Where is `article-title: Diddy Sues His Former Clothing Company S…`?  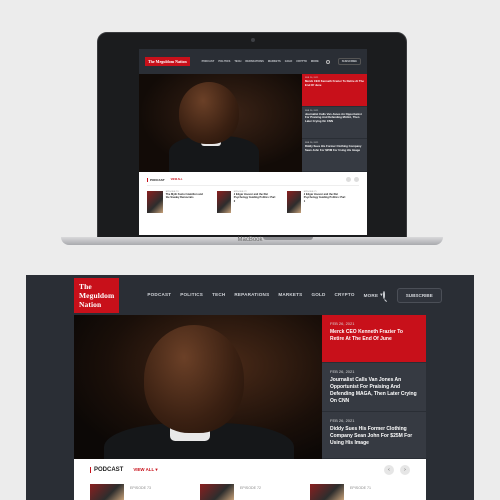
article-title: Diddy Sues His Former Clothing Company S… is located at coordinates (371, 435).